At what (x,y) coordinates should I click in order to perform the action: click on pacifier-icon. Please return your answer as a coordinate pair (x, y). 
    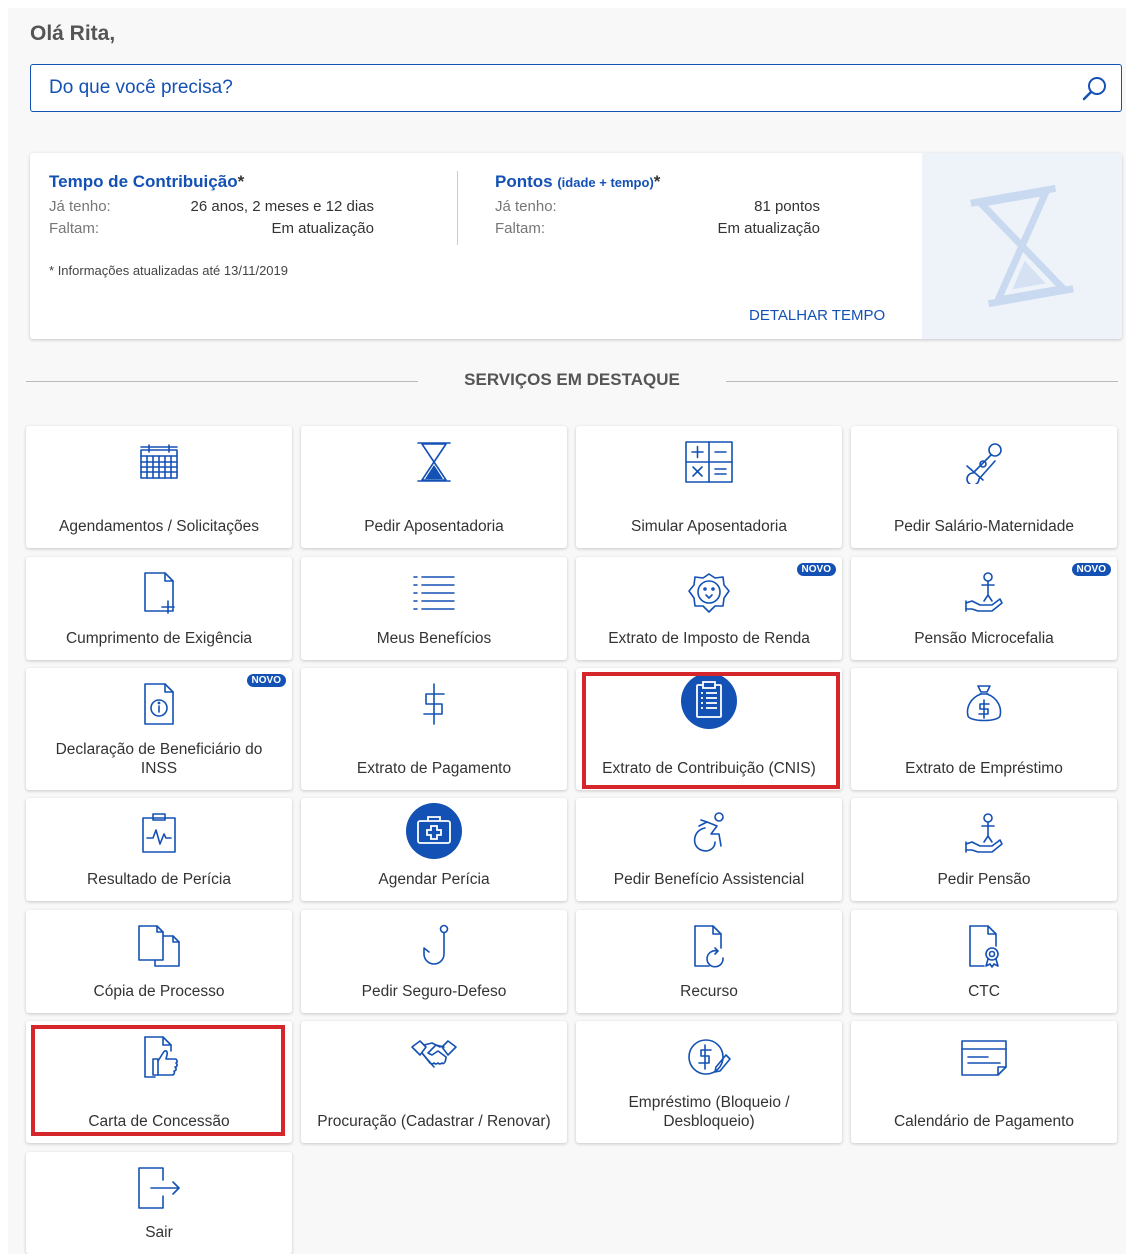
    Looking at the image, I should click on (984, 462).